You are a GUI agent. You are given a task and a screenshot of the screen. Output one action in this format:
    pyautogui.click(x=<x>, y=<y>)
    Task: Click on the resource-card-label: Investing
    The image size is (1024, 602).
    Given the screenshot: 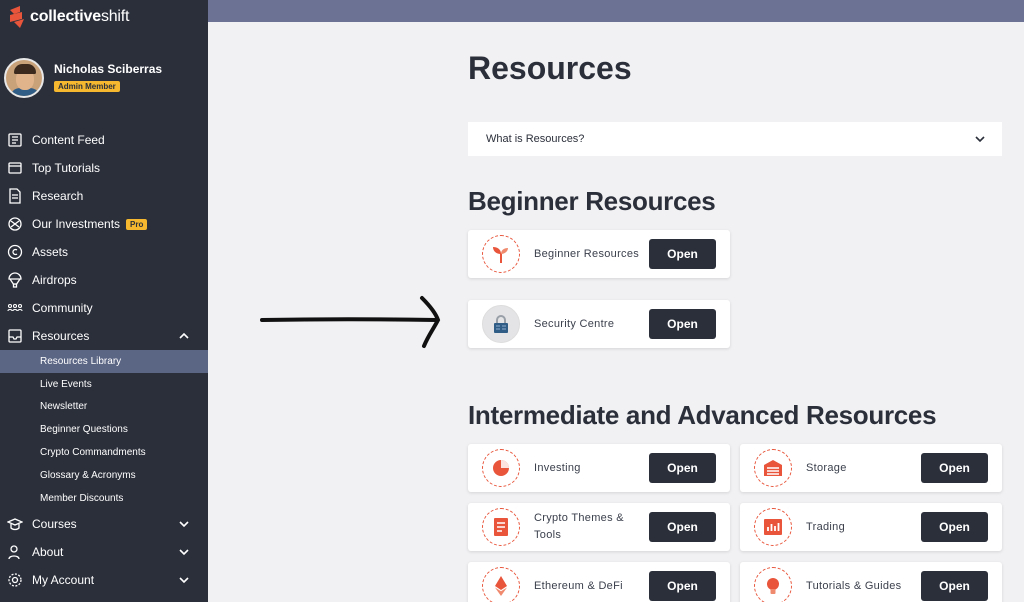 What is the action you would take?
    pyautogui.click(x=557, y=467)
    